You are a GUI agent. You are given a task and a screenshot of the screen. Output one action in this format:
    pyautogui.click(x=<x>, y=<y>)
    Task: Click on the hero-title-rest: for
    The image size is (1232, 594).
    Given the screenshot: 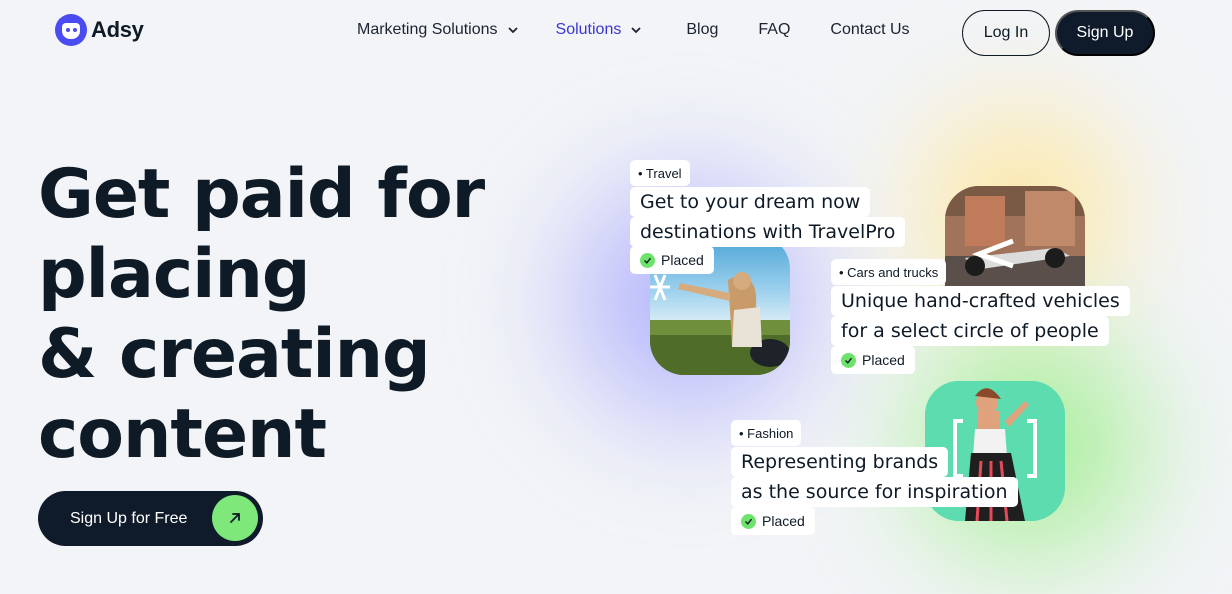 What is the action you would take?
    pyautogui.click(x=431, y=194)
    